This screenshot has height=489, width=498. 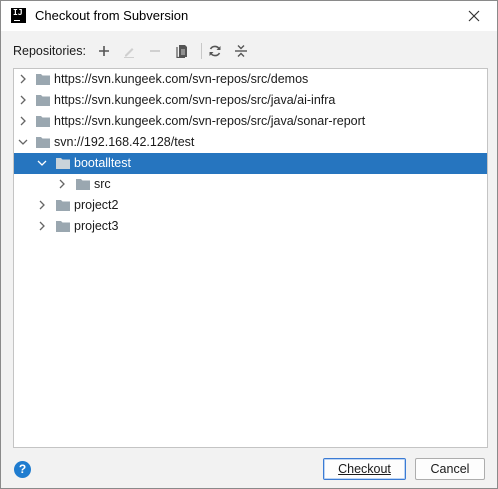 What do you see at coordinates (250, 226) in the screenshot?
I see `tree-row-folder: project3` at bounding box center [250, 226].